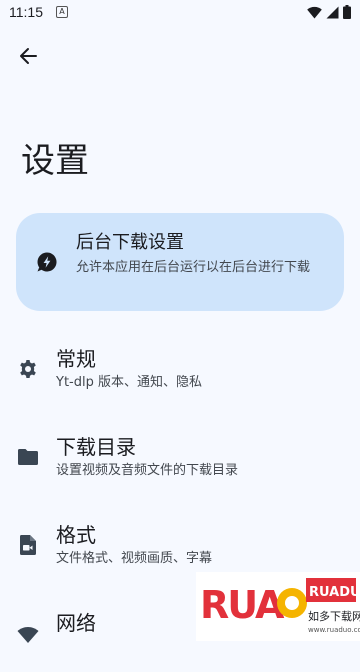 The image size is (360, 672). I want to click on folder-icon, so click(28, 457).